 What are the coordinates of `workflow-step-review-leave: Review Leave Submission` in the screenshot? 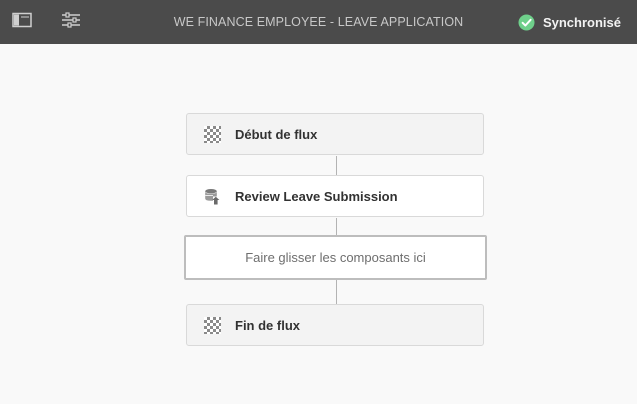 It's located at (335, 196).